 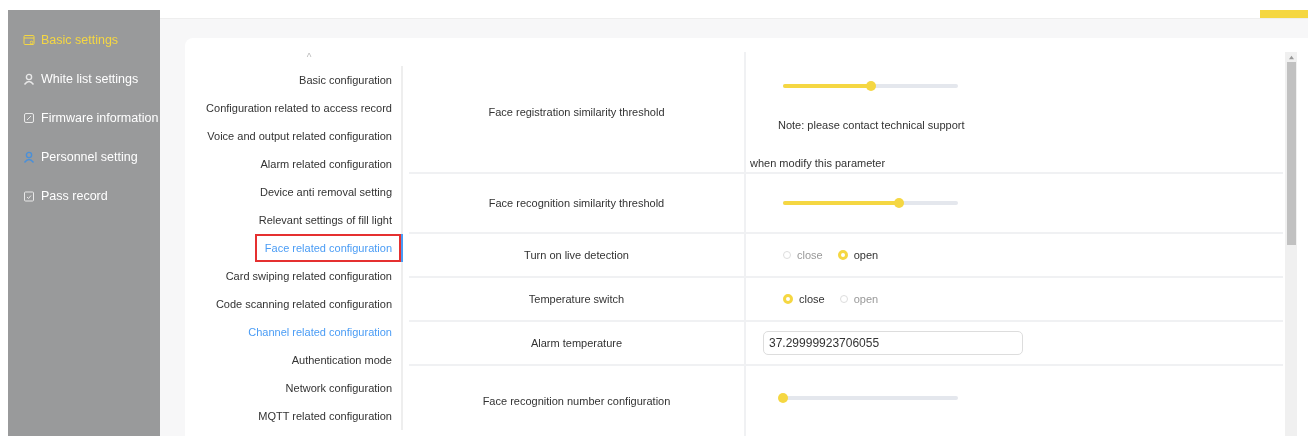 I want to click on nav-item: Voice and output related configuration, so click(x=299, y=136).